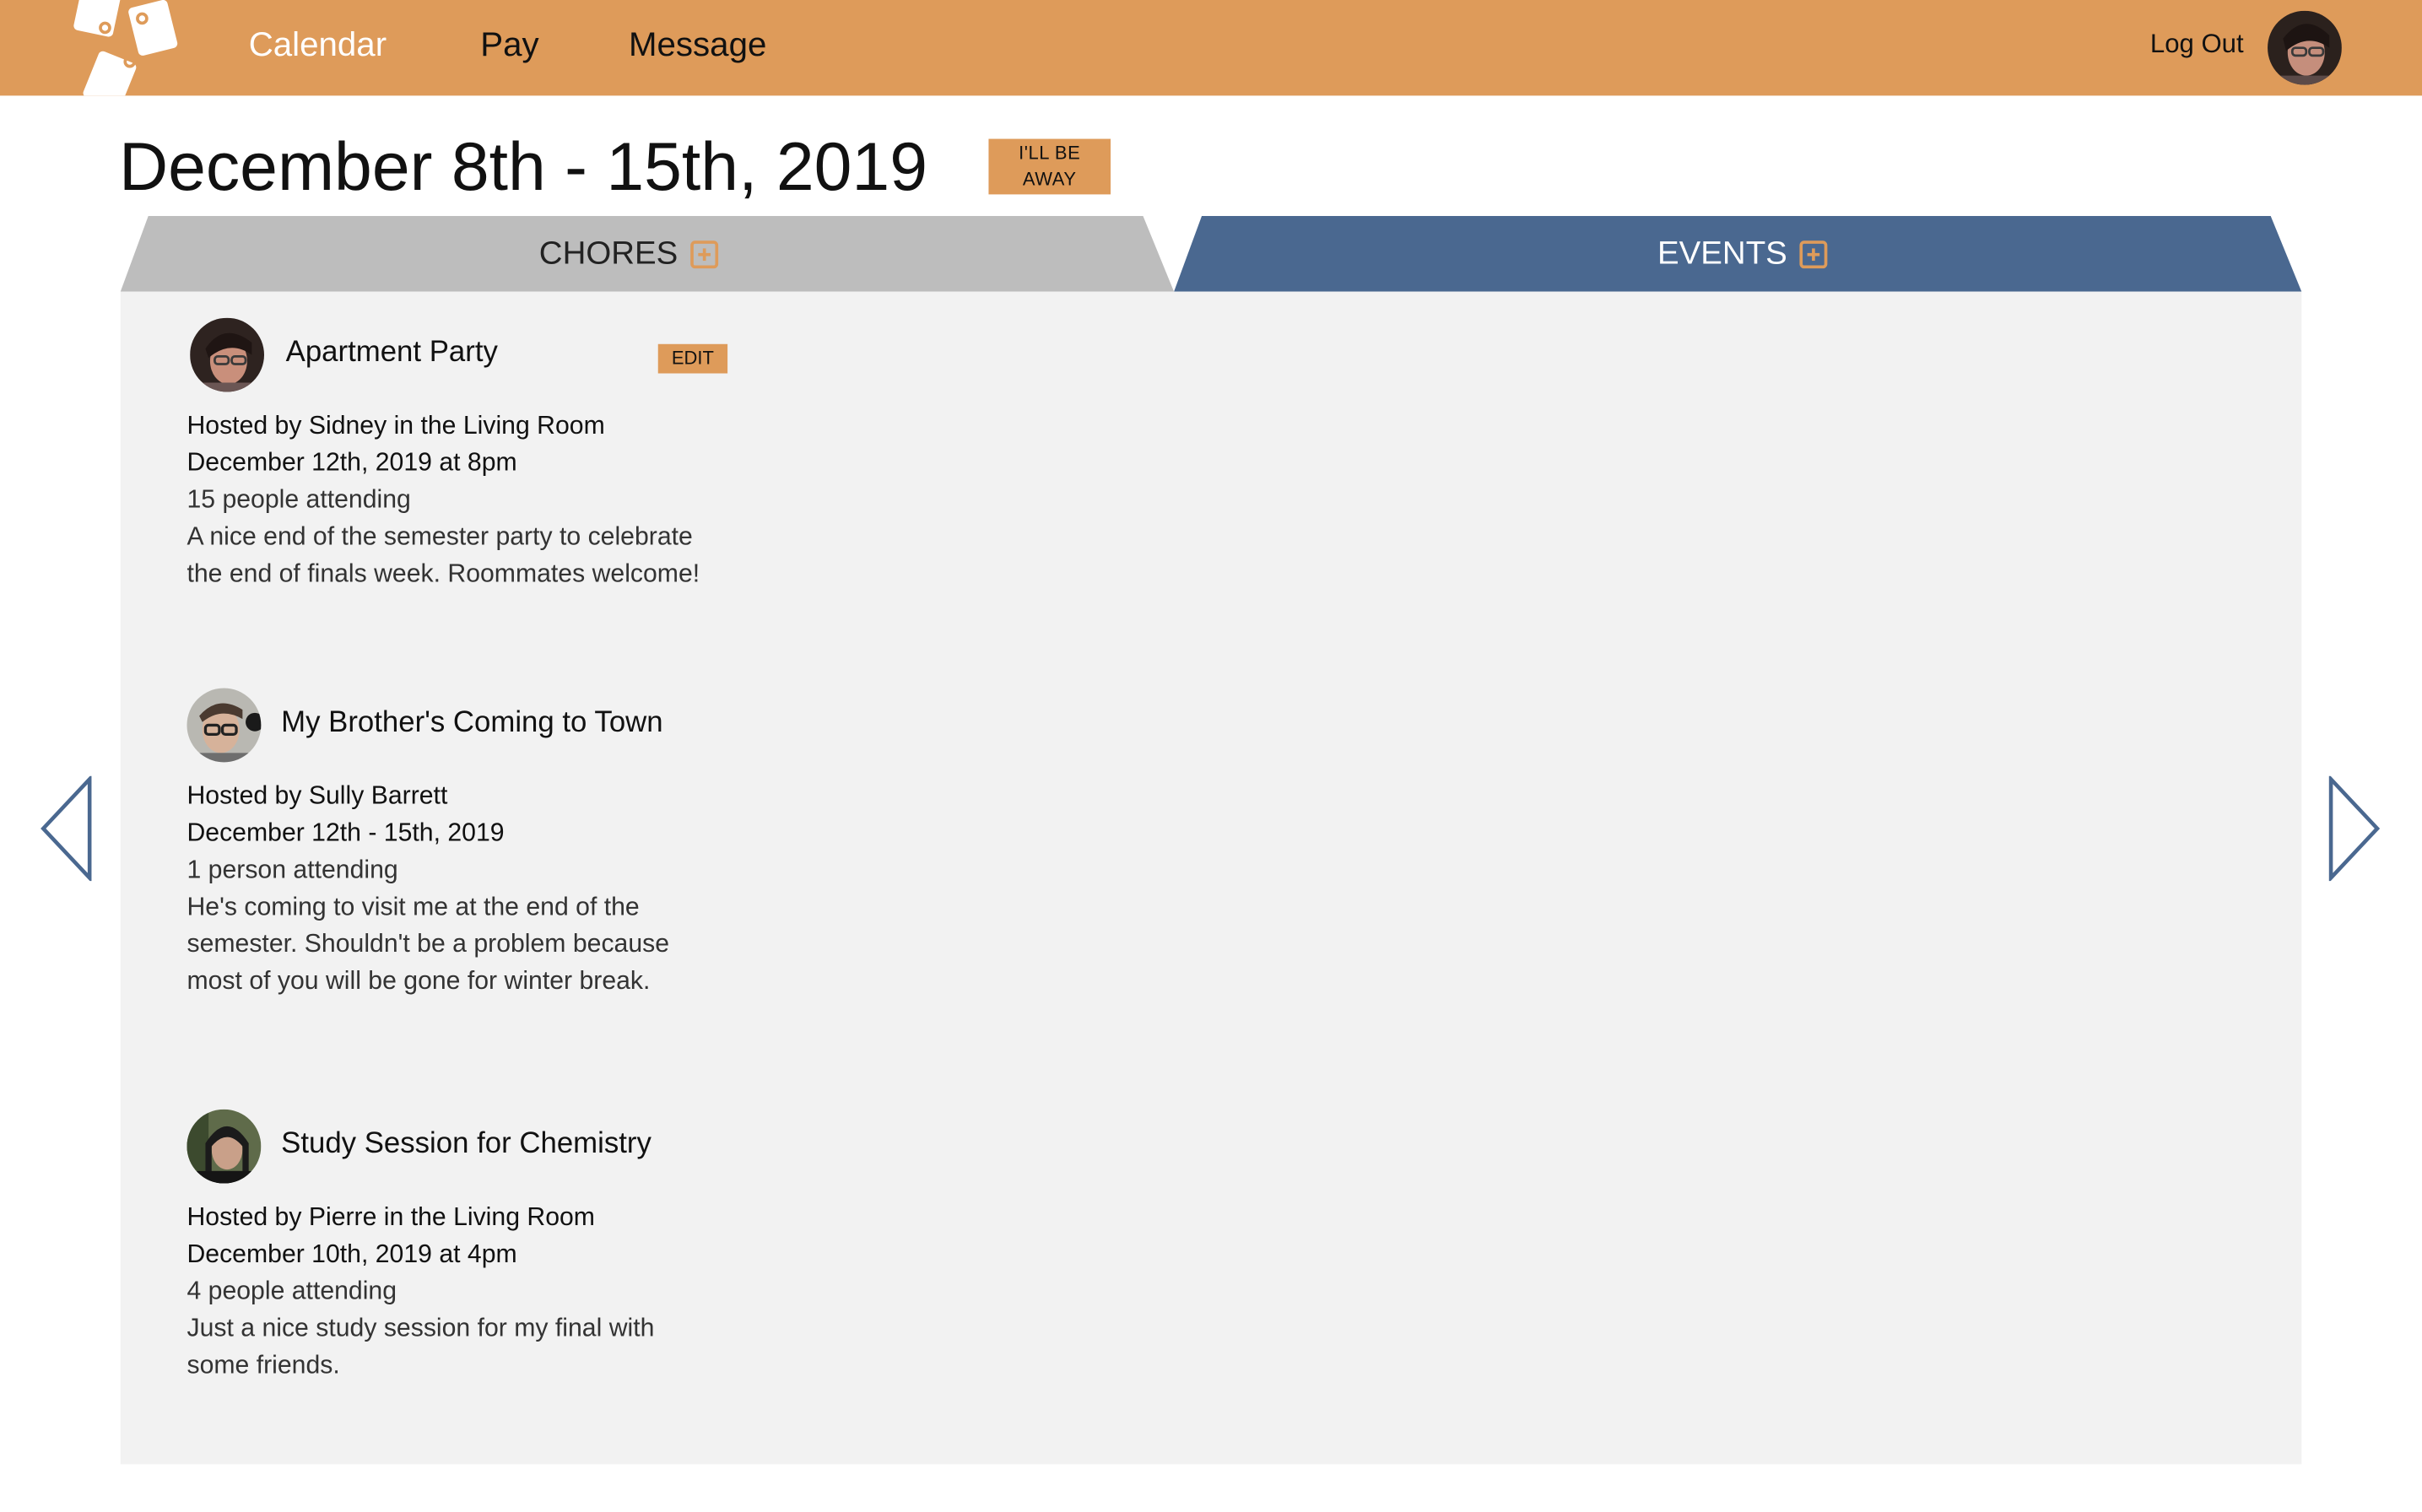  I want to click on event-attendance: 1 person attending, so click(292, 870).